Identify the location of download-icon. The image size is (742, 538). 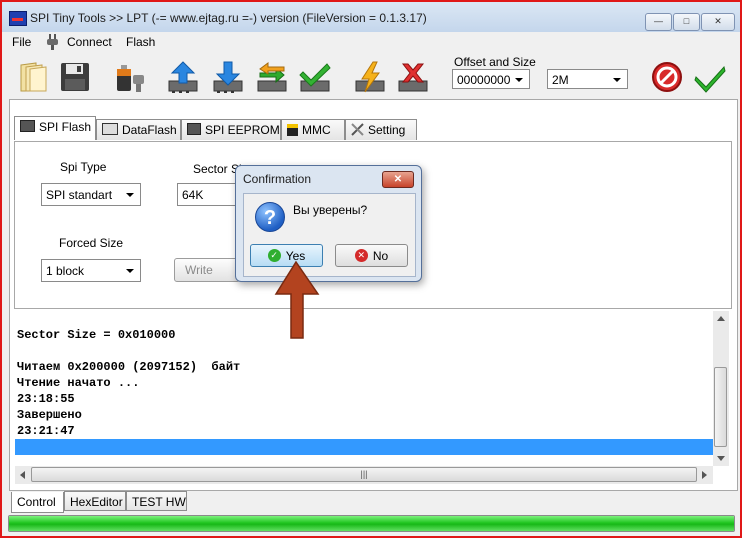
(228, 77).